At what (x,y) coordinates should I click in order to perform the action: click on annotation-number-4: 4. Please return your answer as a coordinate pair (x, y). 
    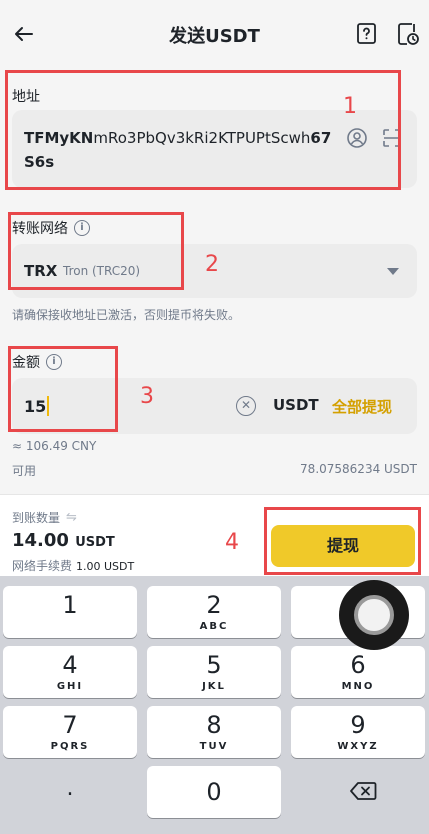
    Looking at the image, I should click on (232, 542).